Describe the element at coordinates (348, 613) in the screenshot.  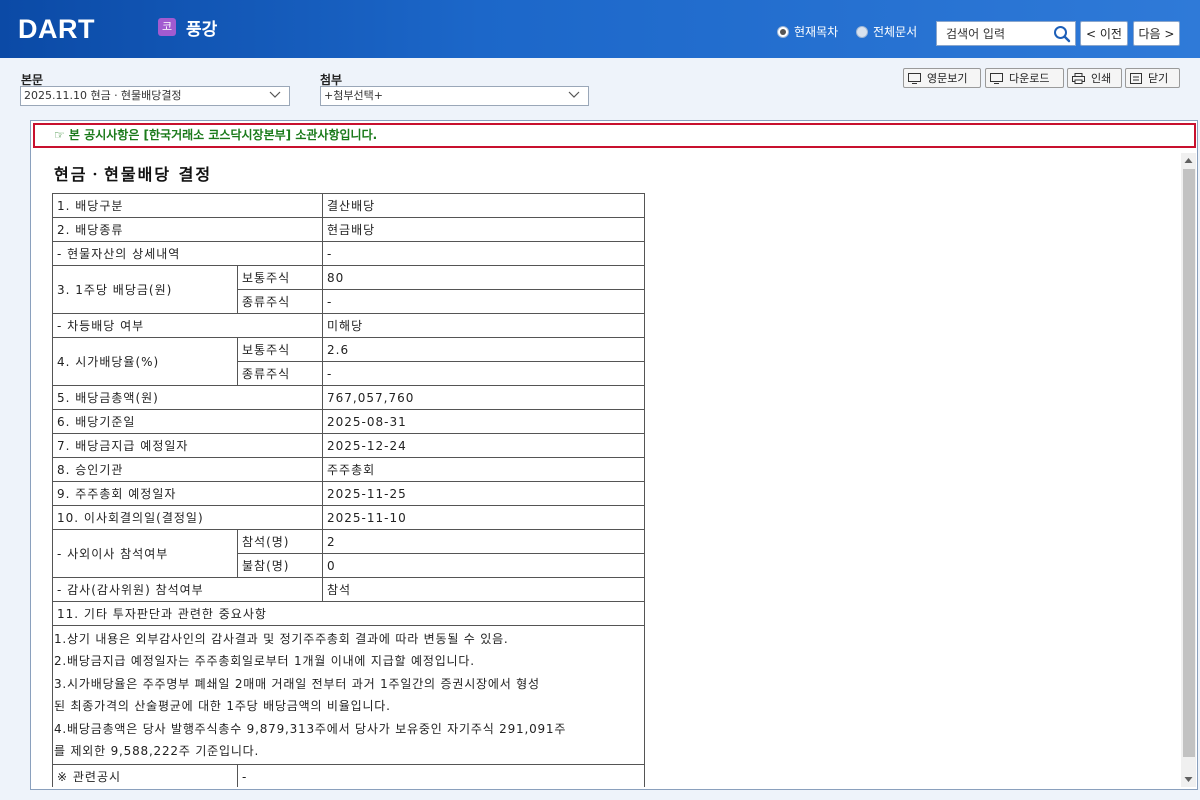
I see `row-label: 11. 기타 투자판단과 관련한 중요사항` at that location.